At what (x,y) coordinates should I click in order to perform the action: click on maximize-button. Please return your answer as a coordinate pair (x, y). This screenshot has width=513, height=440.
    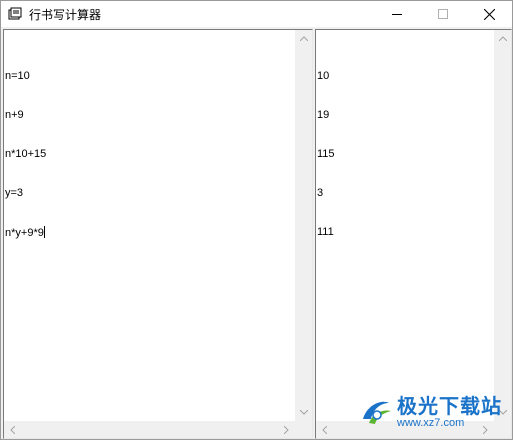
    Looking at the image, I should click on (443, 14).